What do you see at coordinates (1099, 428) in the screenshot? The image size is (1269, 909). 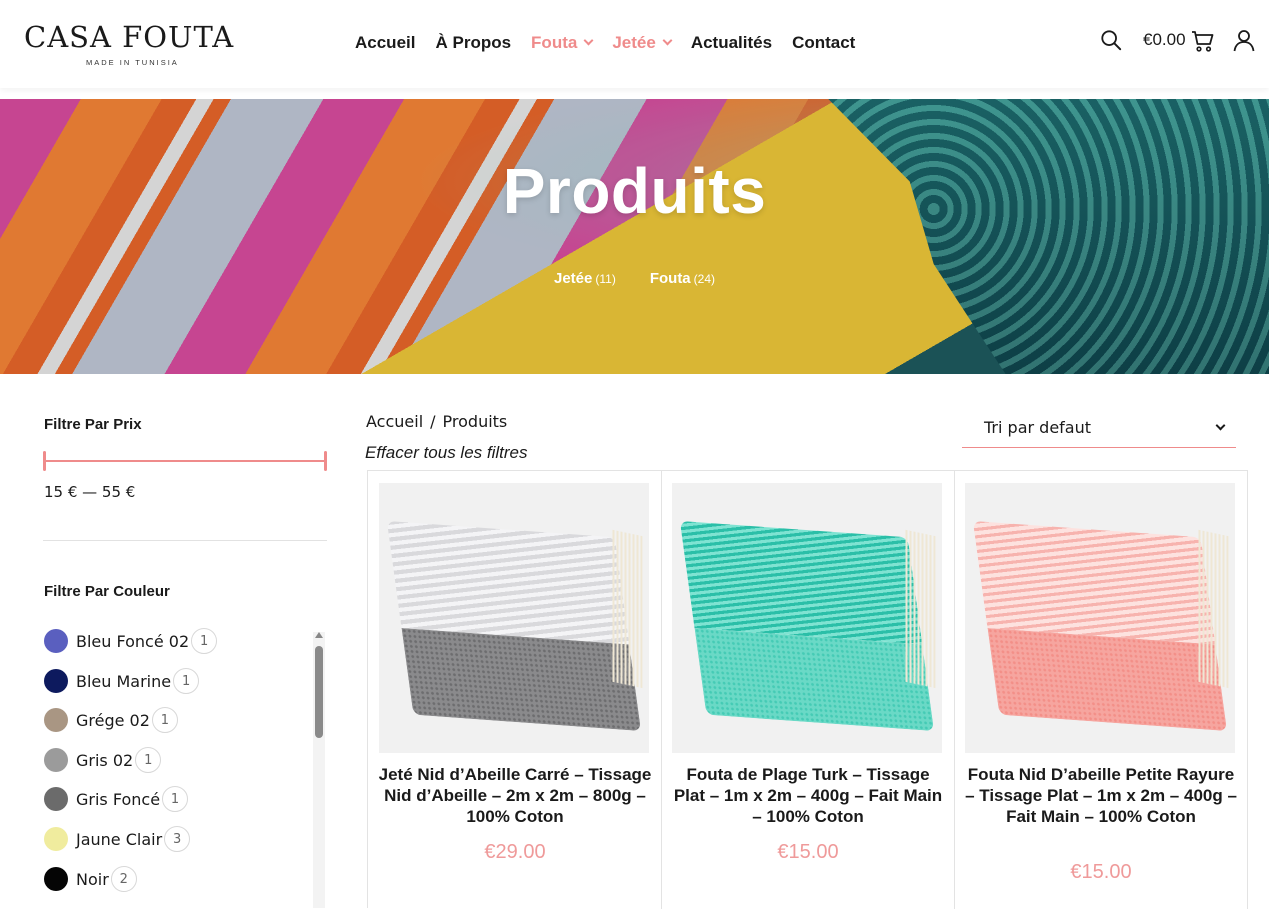 I see `sort-select: Tri par defaut` at bounding box center [1099, 428].